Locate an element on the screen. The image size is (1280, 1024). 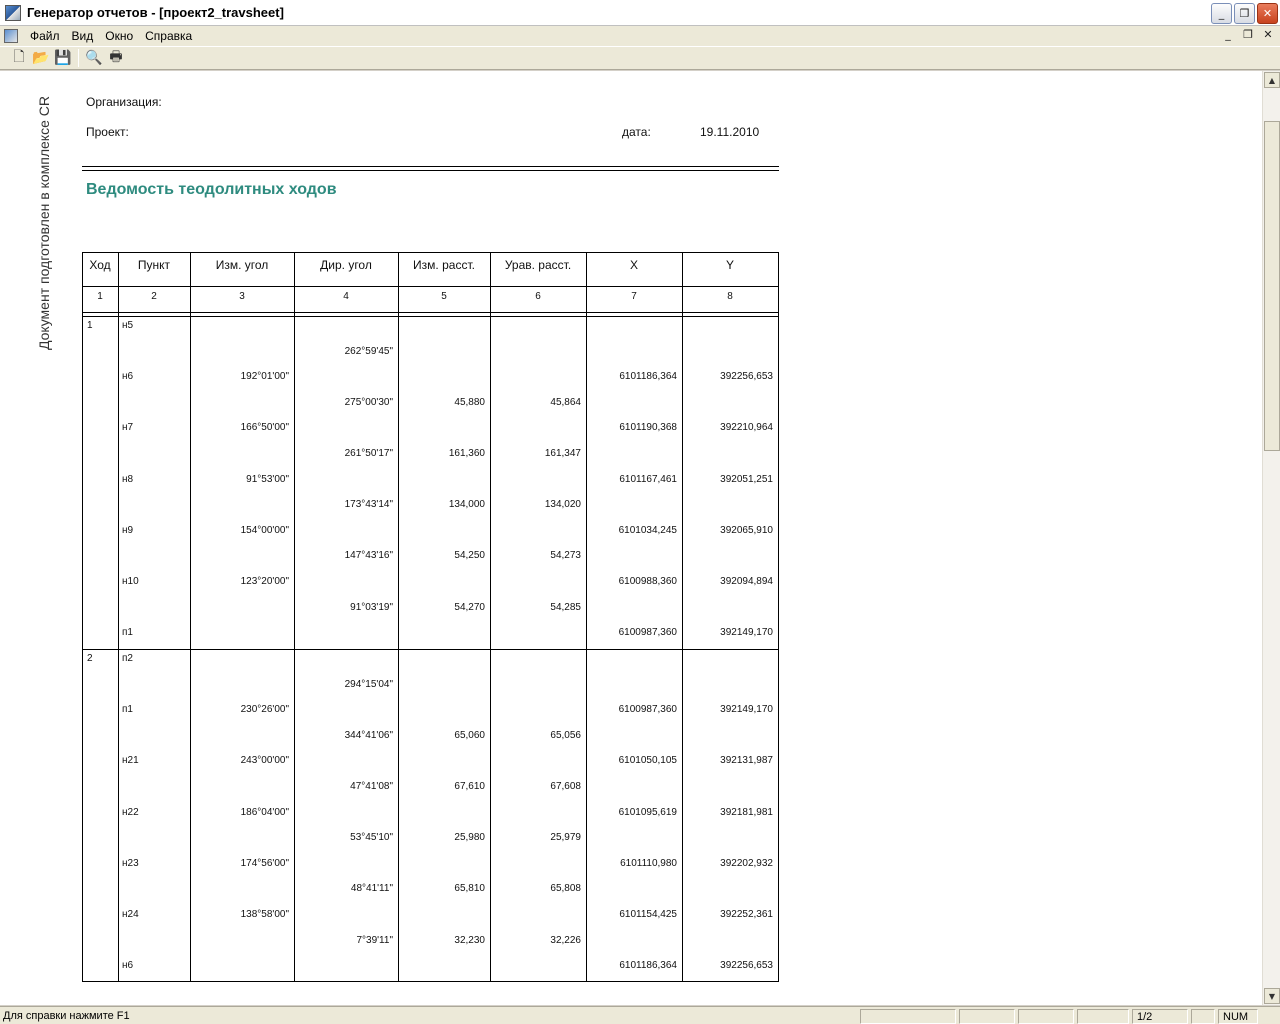
header-divider-bottom is located at coordinates (430, 170).